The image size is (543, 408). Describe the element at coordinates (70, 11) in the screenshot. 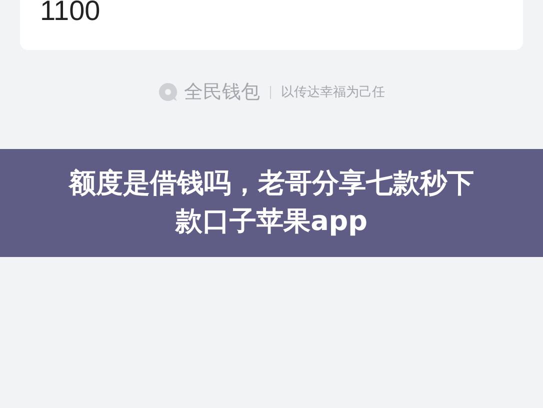

I see `amount-text: 1100` at that location.